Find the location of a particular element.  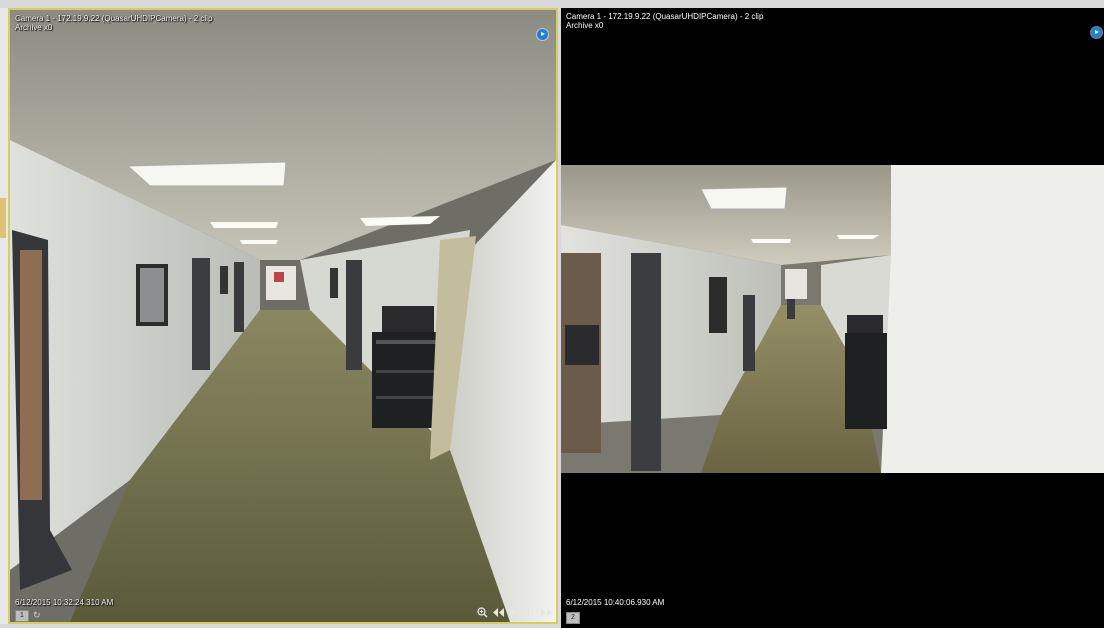

panel-tab is located at coordinates (3, 218).